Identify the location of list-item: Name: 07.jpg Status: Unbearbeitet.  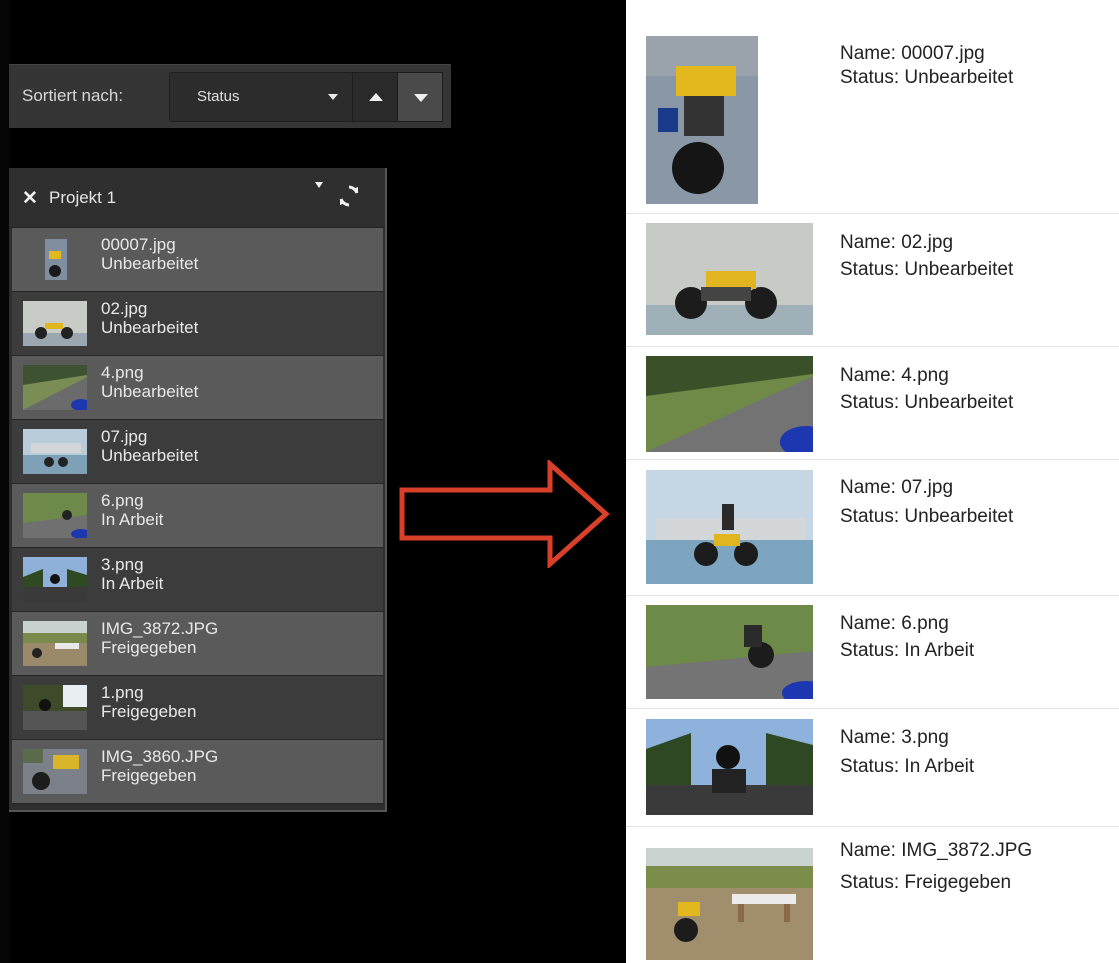
(872, 528).